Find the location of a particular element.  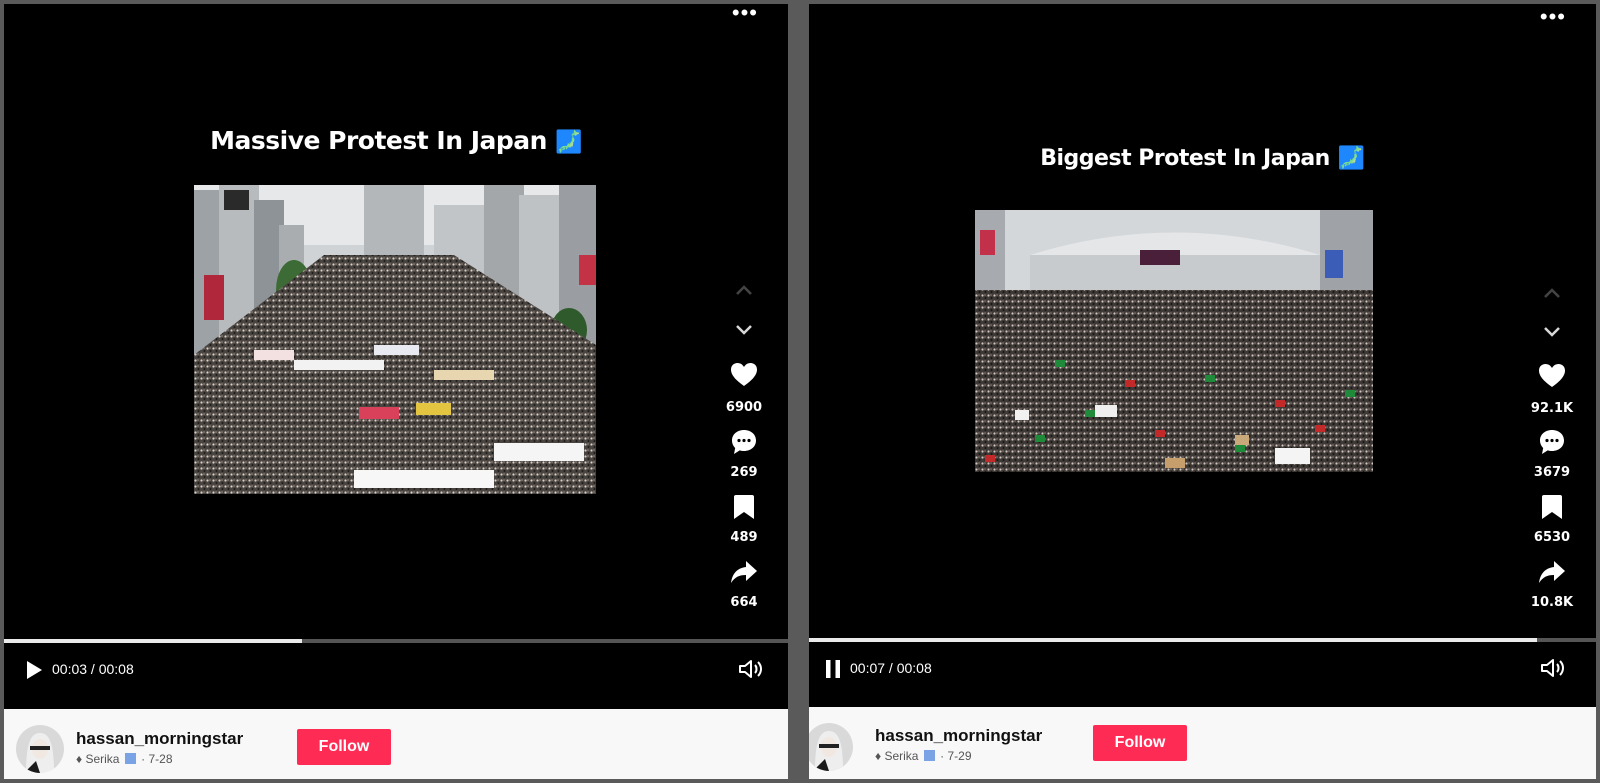

comment-count: 269 is located at coordinates (744, 472).